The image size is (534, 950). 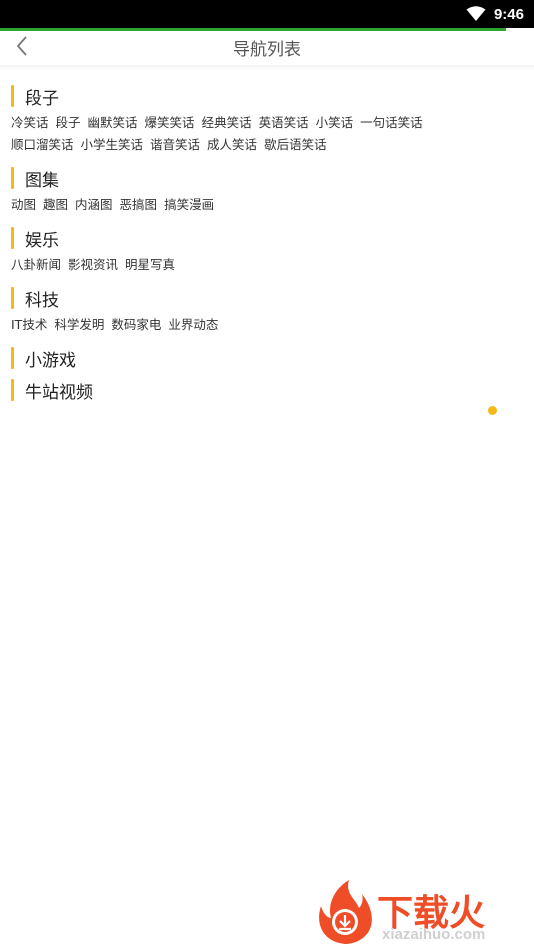 What do you see at coordinates (267, 298) in the screenshot?
I see `section-title: 科技` at bounding box center [267, 298].